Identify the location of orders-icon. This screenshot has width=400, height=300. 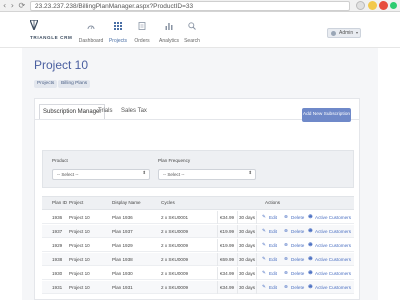
(142, 26).